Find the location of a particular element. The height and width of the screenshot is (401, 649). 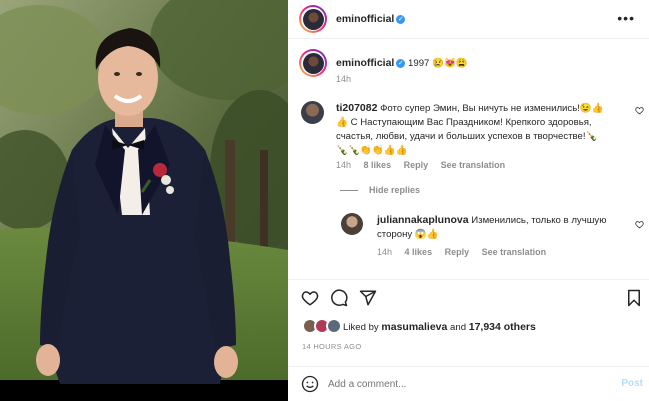

hide-replies-button: Hide replies is located at coordinates (394, 190).